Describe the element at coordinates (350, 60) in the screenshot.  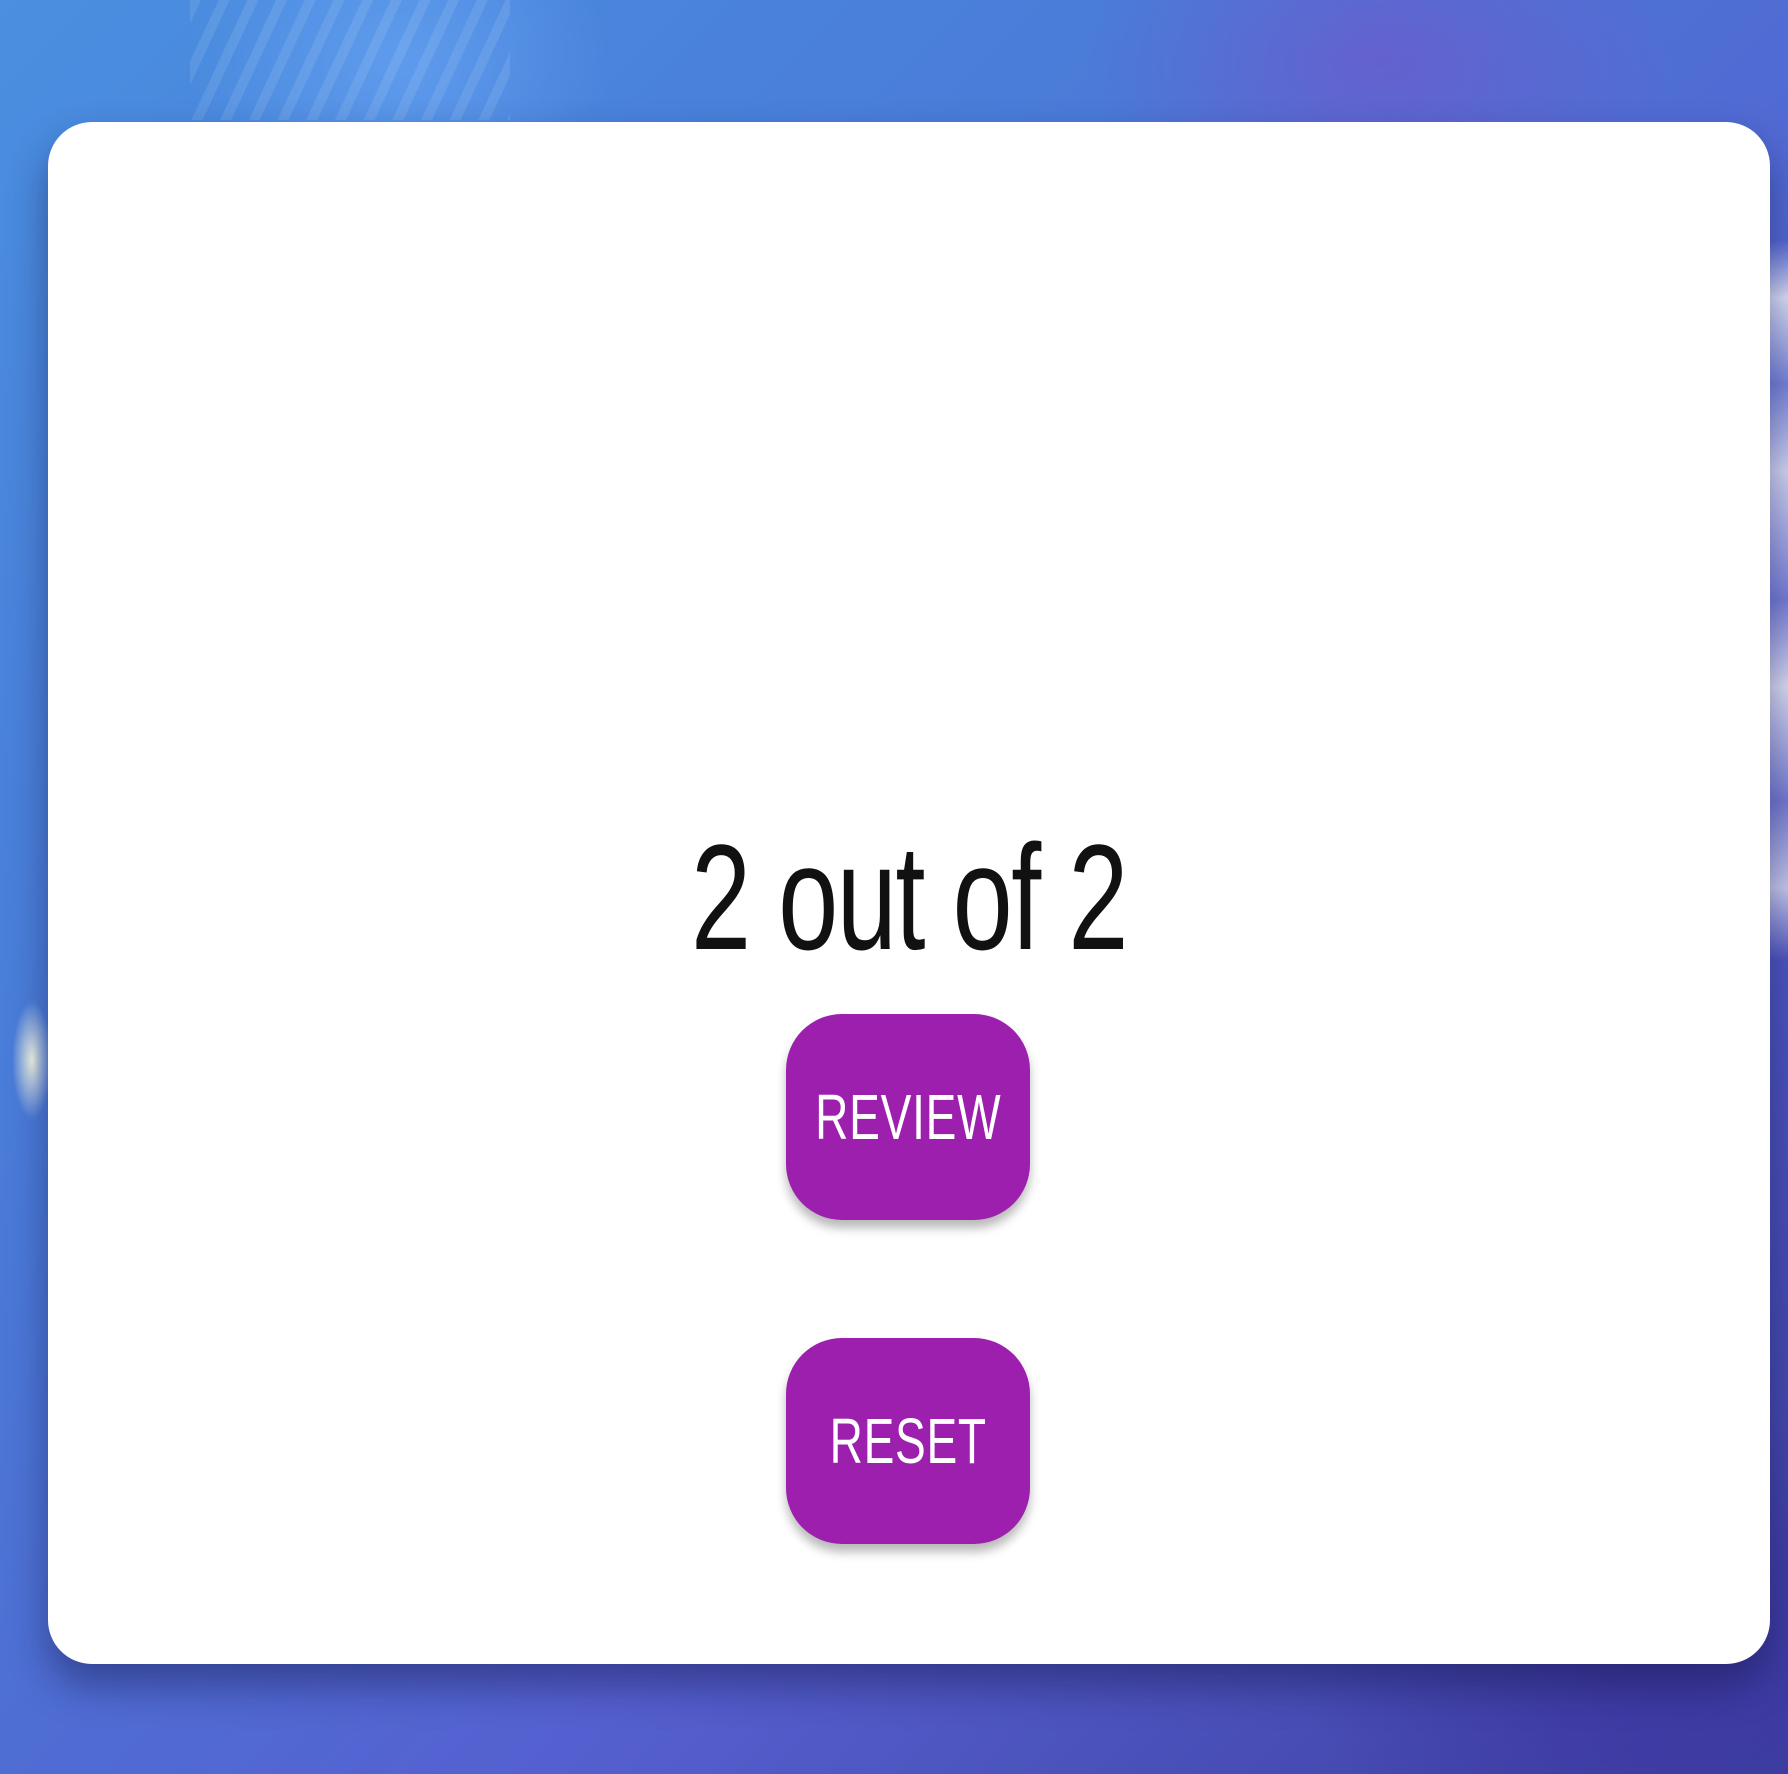
I see `background-decoration-stripes` at that location.